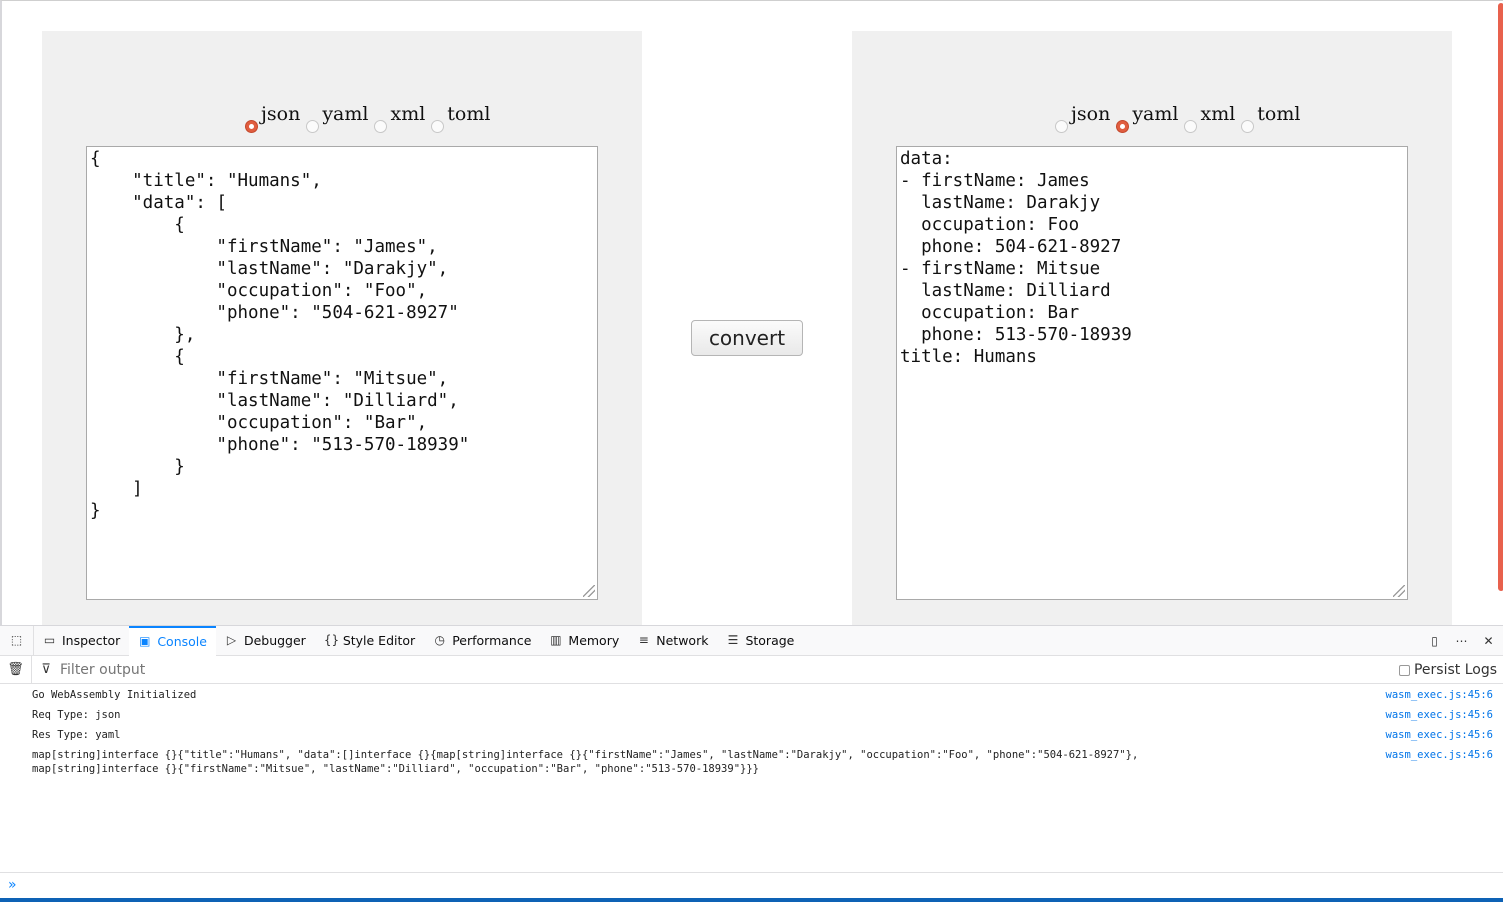 Image resolution: width=1503 pixels, height=902 pixels. I want to click on dock-icon: ▯, so click(1434, 641).